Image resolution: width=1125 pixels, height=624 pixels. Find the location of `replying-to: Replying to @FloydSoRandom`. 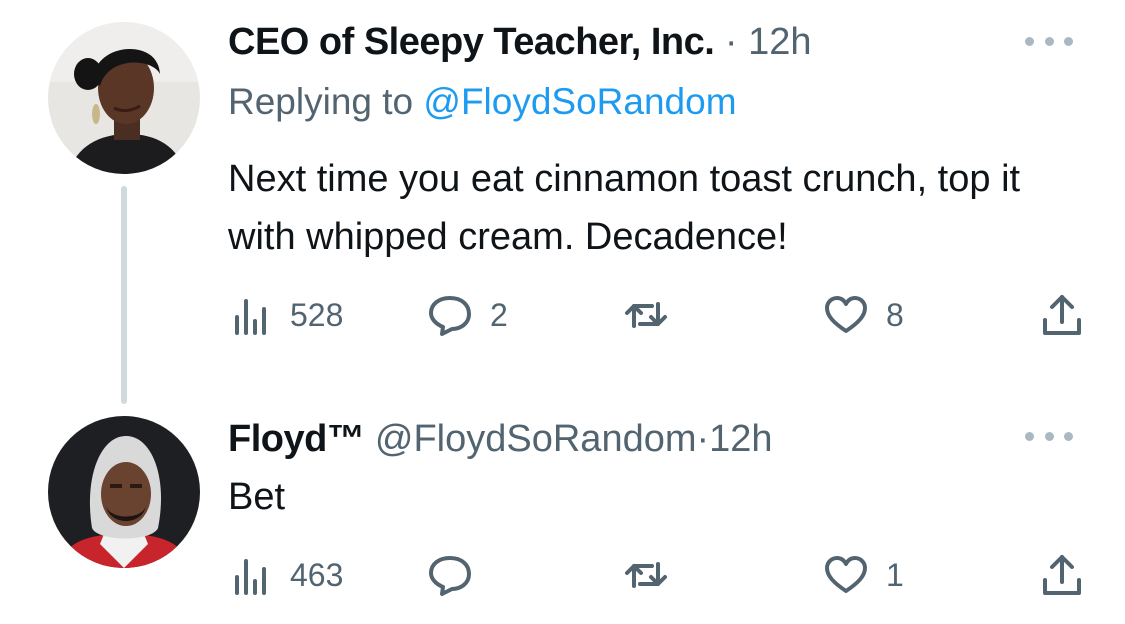

replying-to: Replying to @FloydSoRandom is located at coordinates (482, 102).